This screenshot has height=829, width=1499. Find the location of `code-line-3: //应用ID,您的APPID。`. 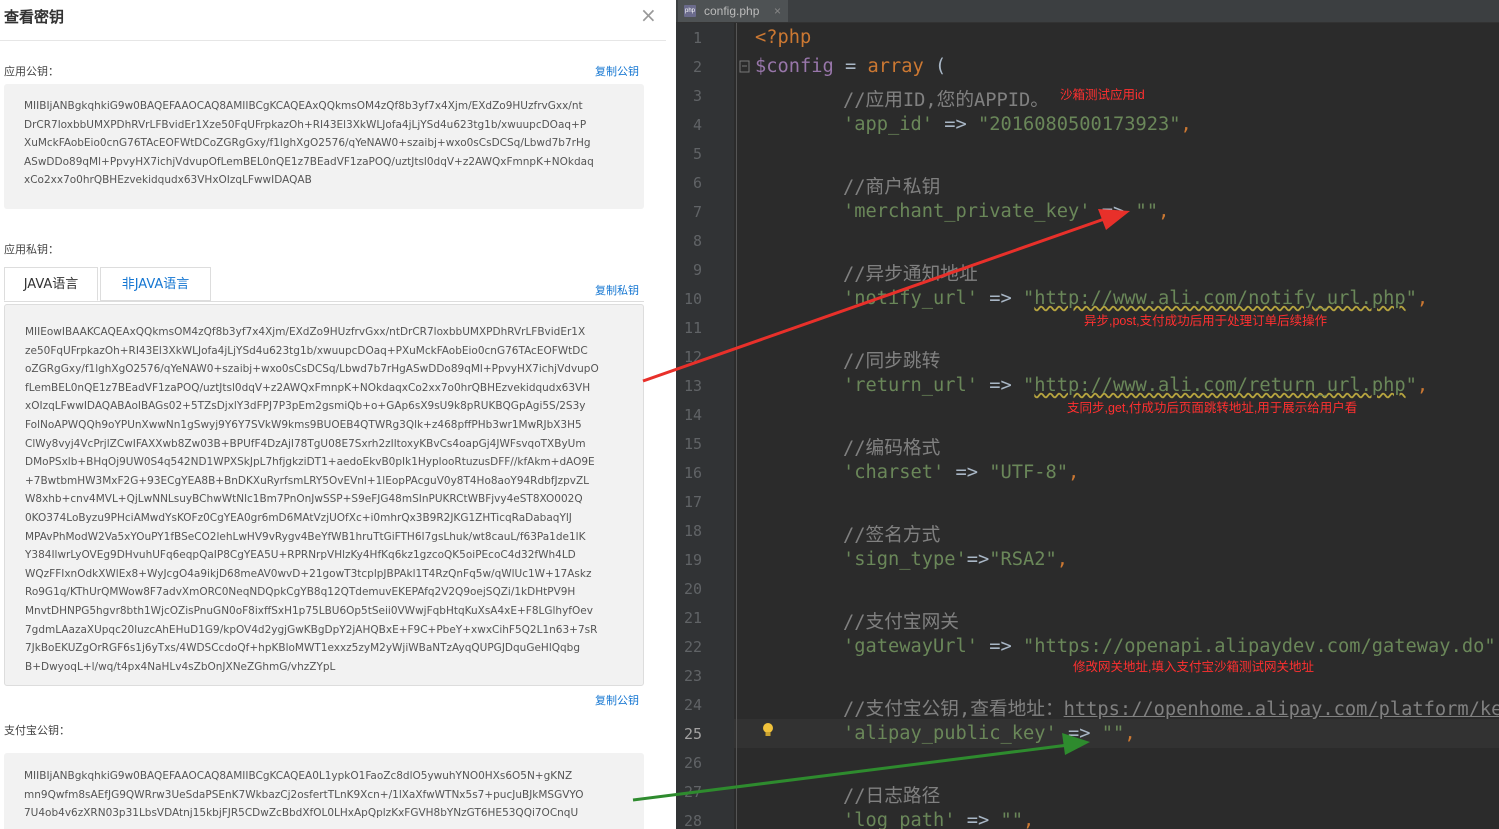

code-line-3: //应用ID,您的APPID。 is located at coordinates (946, 98).